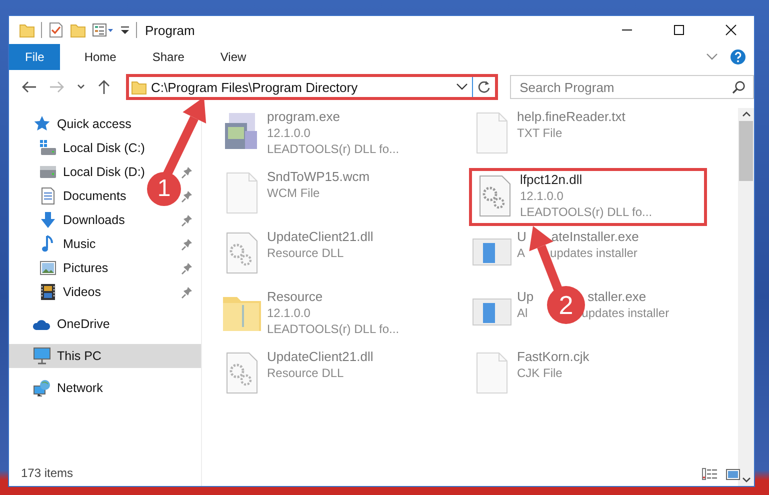  What do you see at coordinates (738, 57) in the screenshot?
I see `help-icon` at bounding box center [738, 57].